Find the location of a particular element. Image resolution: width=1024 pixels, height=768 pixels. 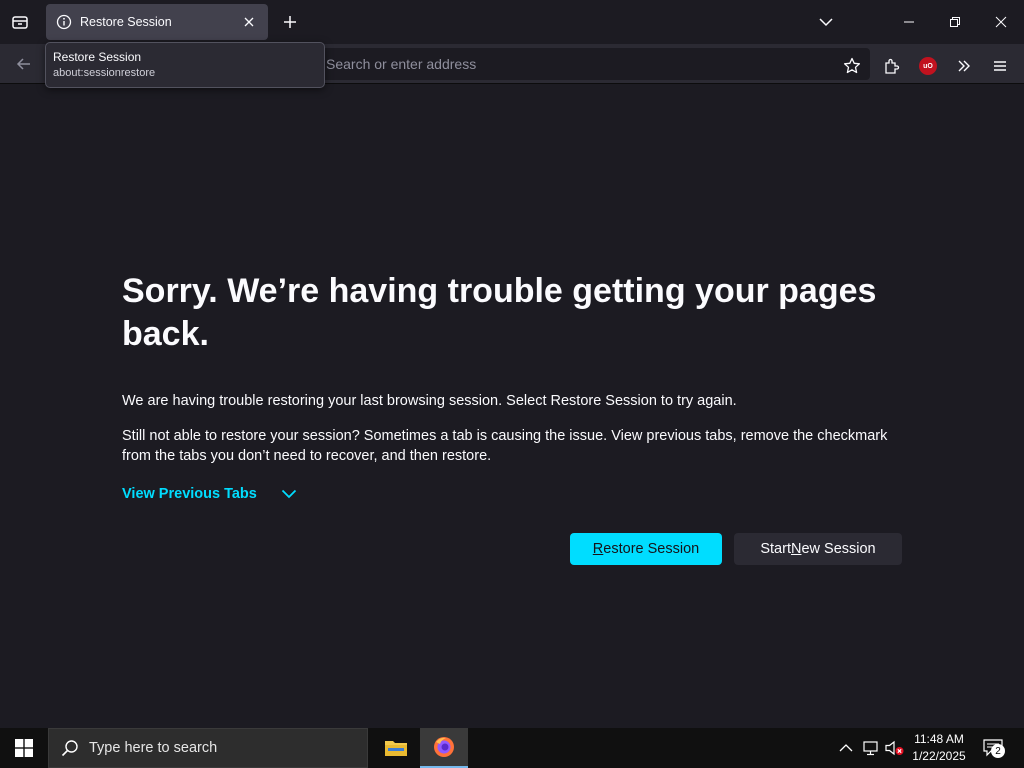

folder-icon is located at coordinates (396, 748).